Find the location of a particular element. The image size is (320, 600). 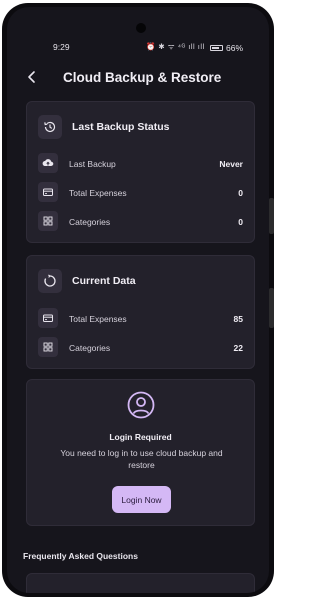

login-title: Login Required is located at coordinates (140, 437).